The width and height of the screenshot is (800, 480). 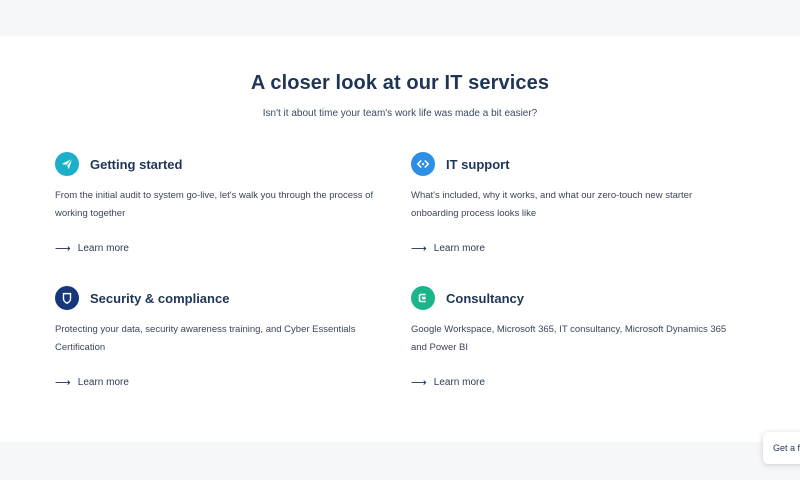 What do you see at coordinates (67, 164) in the screenshot?
I see `paper-plane-icon` at bounding box center [67, 164].